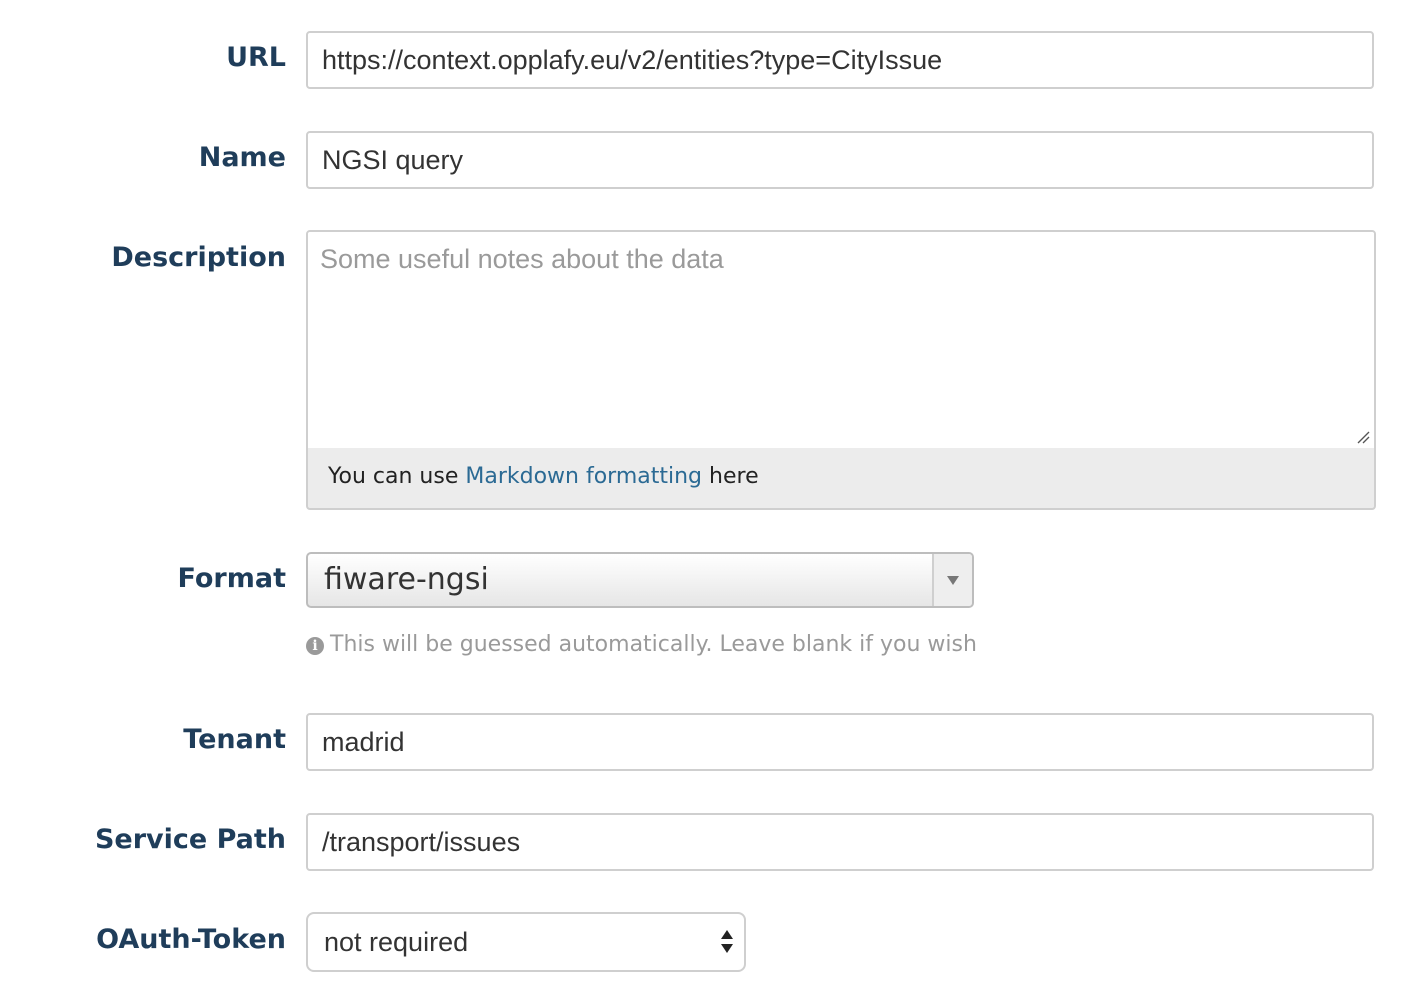 This screenshot has width=1414, height=1000. What do you see at coordinates (242, 157) in the screenshot?
I see `name-label: Name` at bounding box center [242, 157].